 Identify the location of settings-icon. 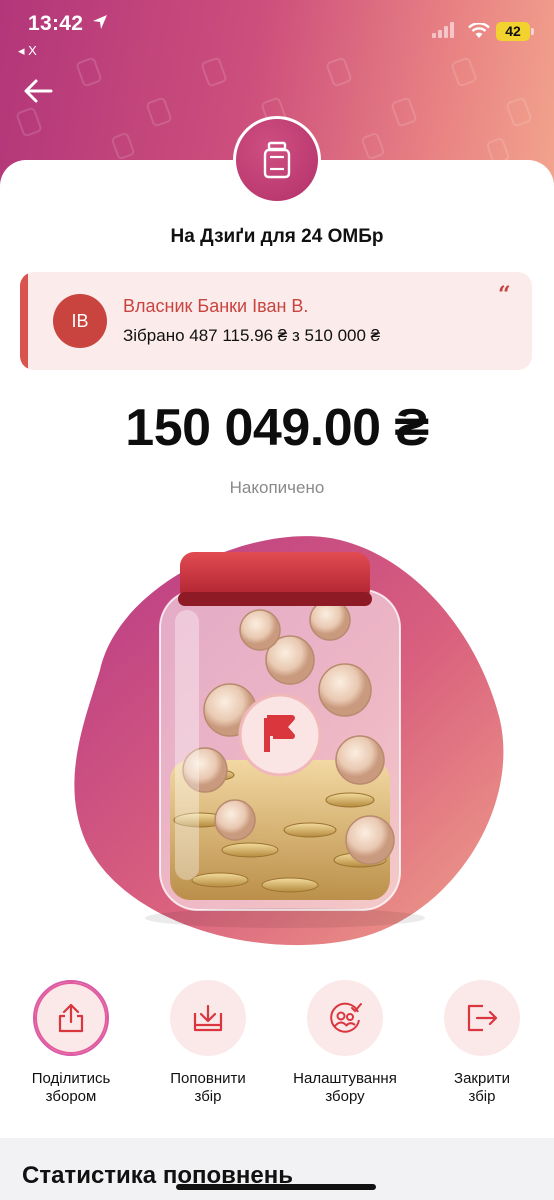
(346, 1017).